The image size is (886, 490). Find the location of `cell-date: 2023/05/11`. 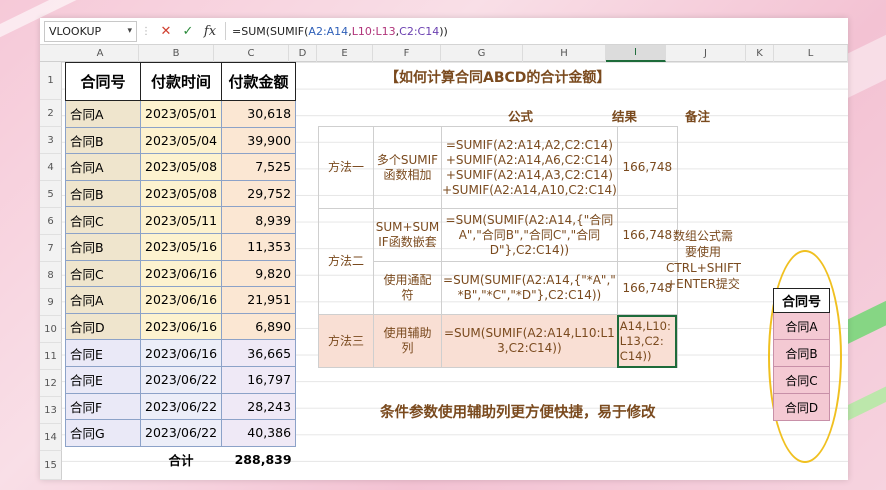

cell-date: 2023/05/11 is located at coordinates (181, 220).